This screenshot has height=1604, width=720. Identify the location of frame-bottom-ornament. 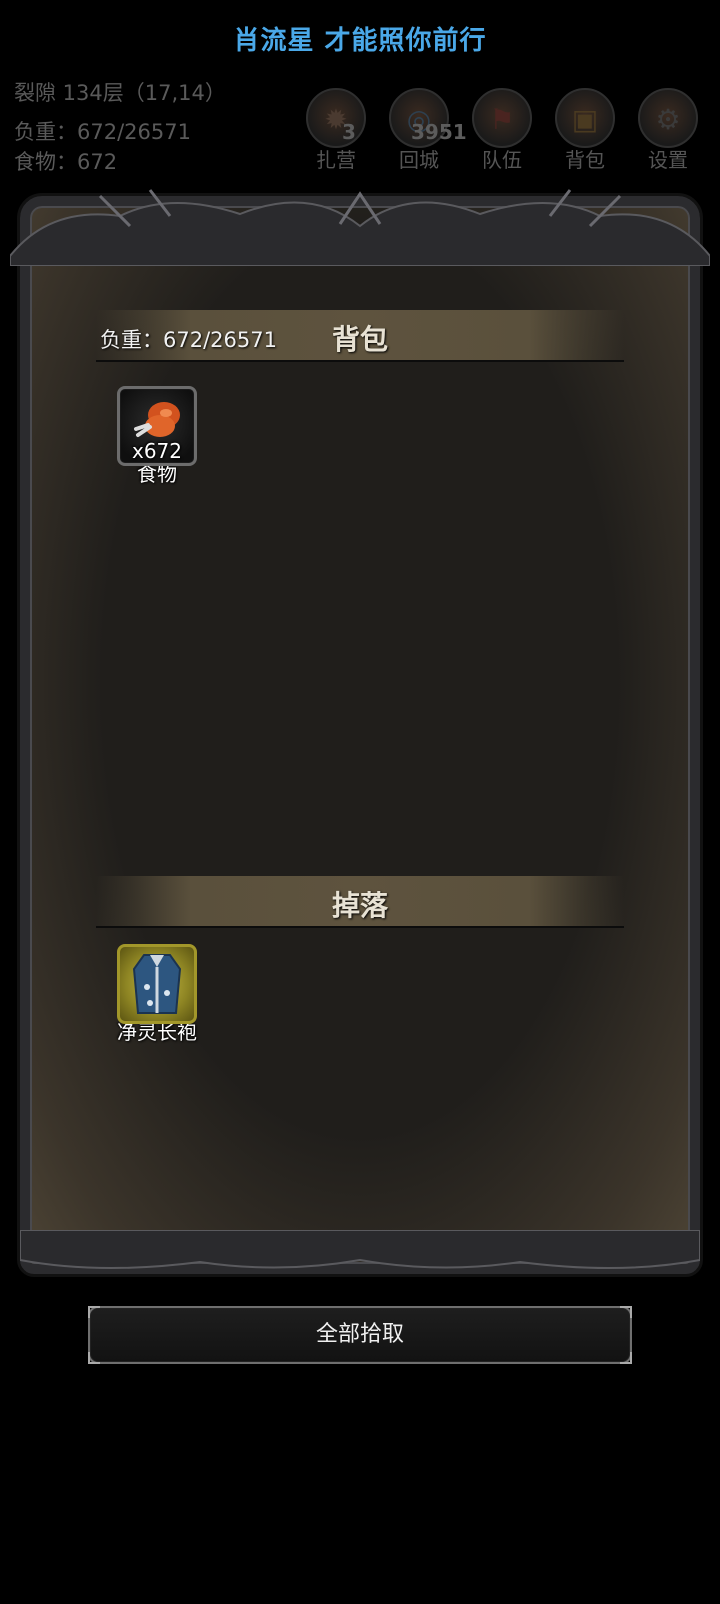
(360, 1249).